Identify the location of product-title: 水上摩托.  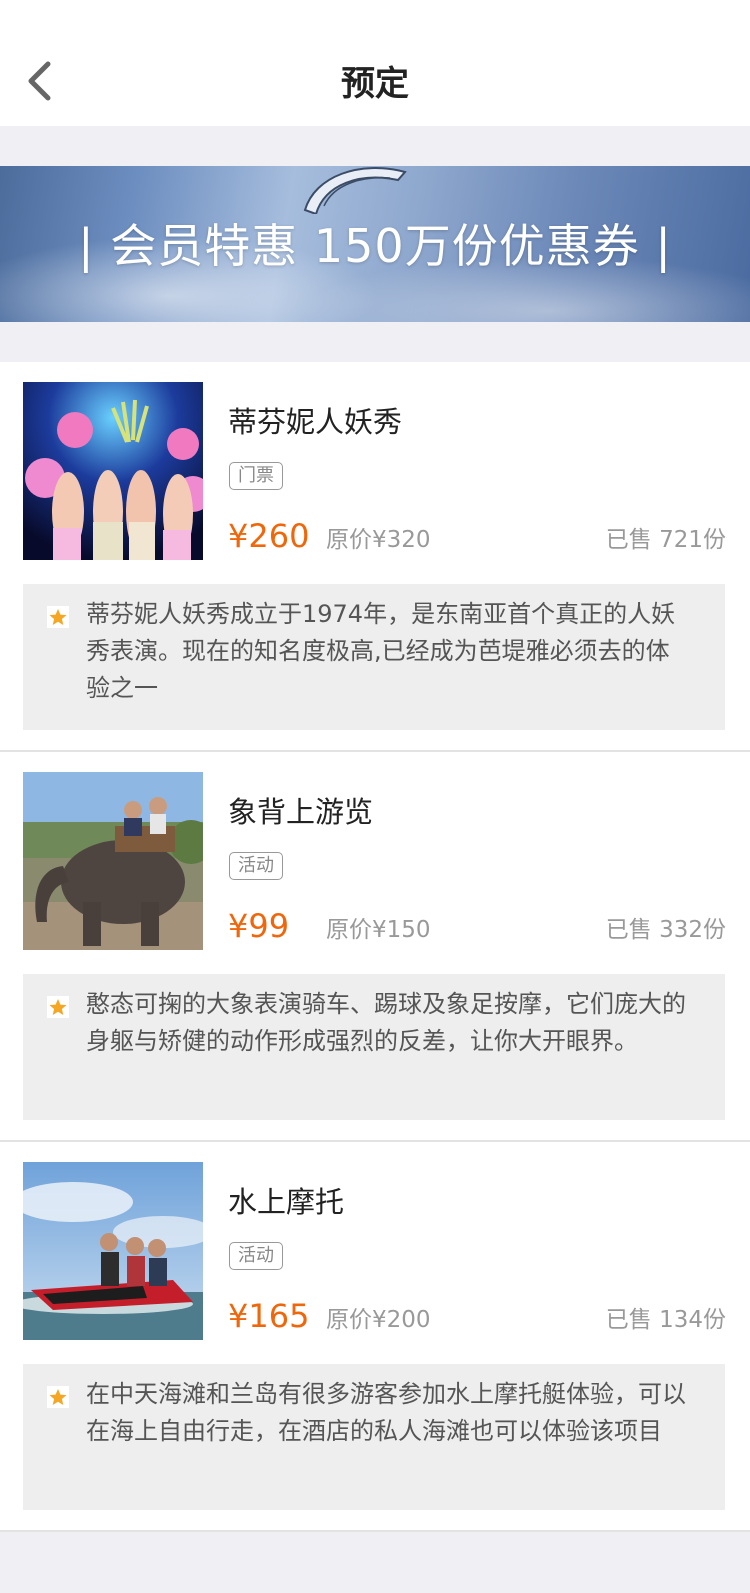
(286, 1202).